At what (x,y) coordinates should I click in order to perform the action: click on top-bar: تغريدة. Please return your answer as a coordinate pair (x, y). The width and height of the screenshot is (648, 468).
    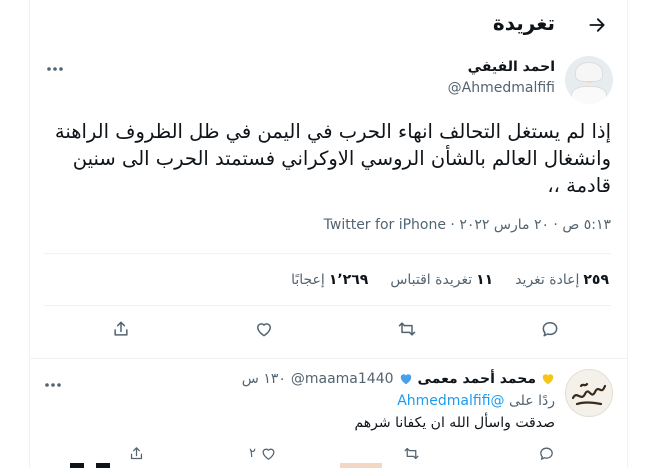
    Looking at the image, I should click on (328, 26).